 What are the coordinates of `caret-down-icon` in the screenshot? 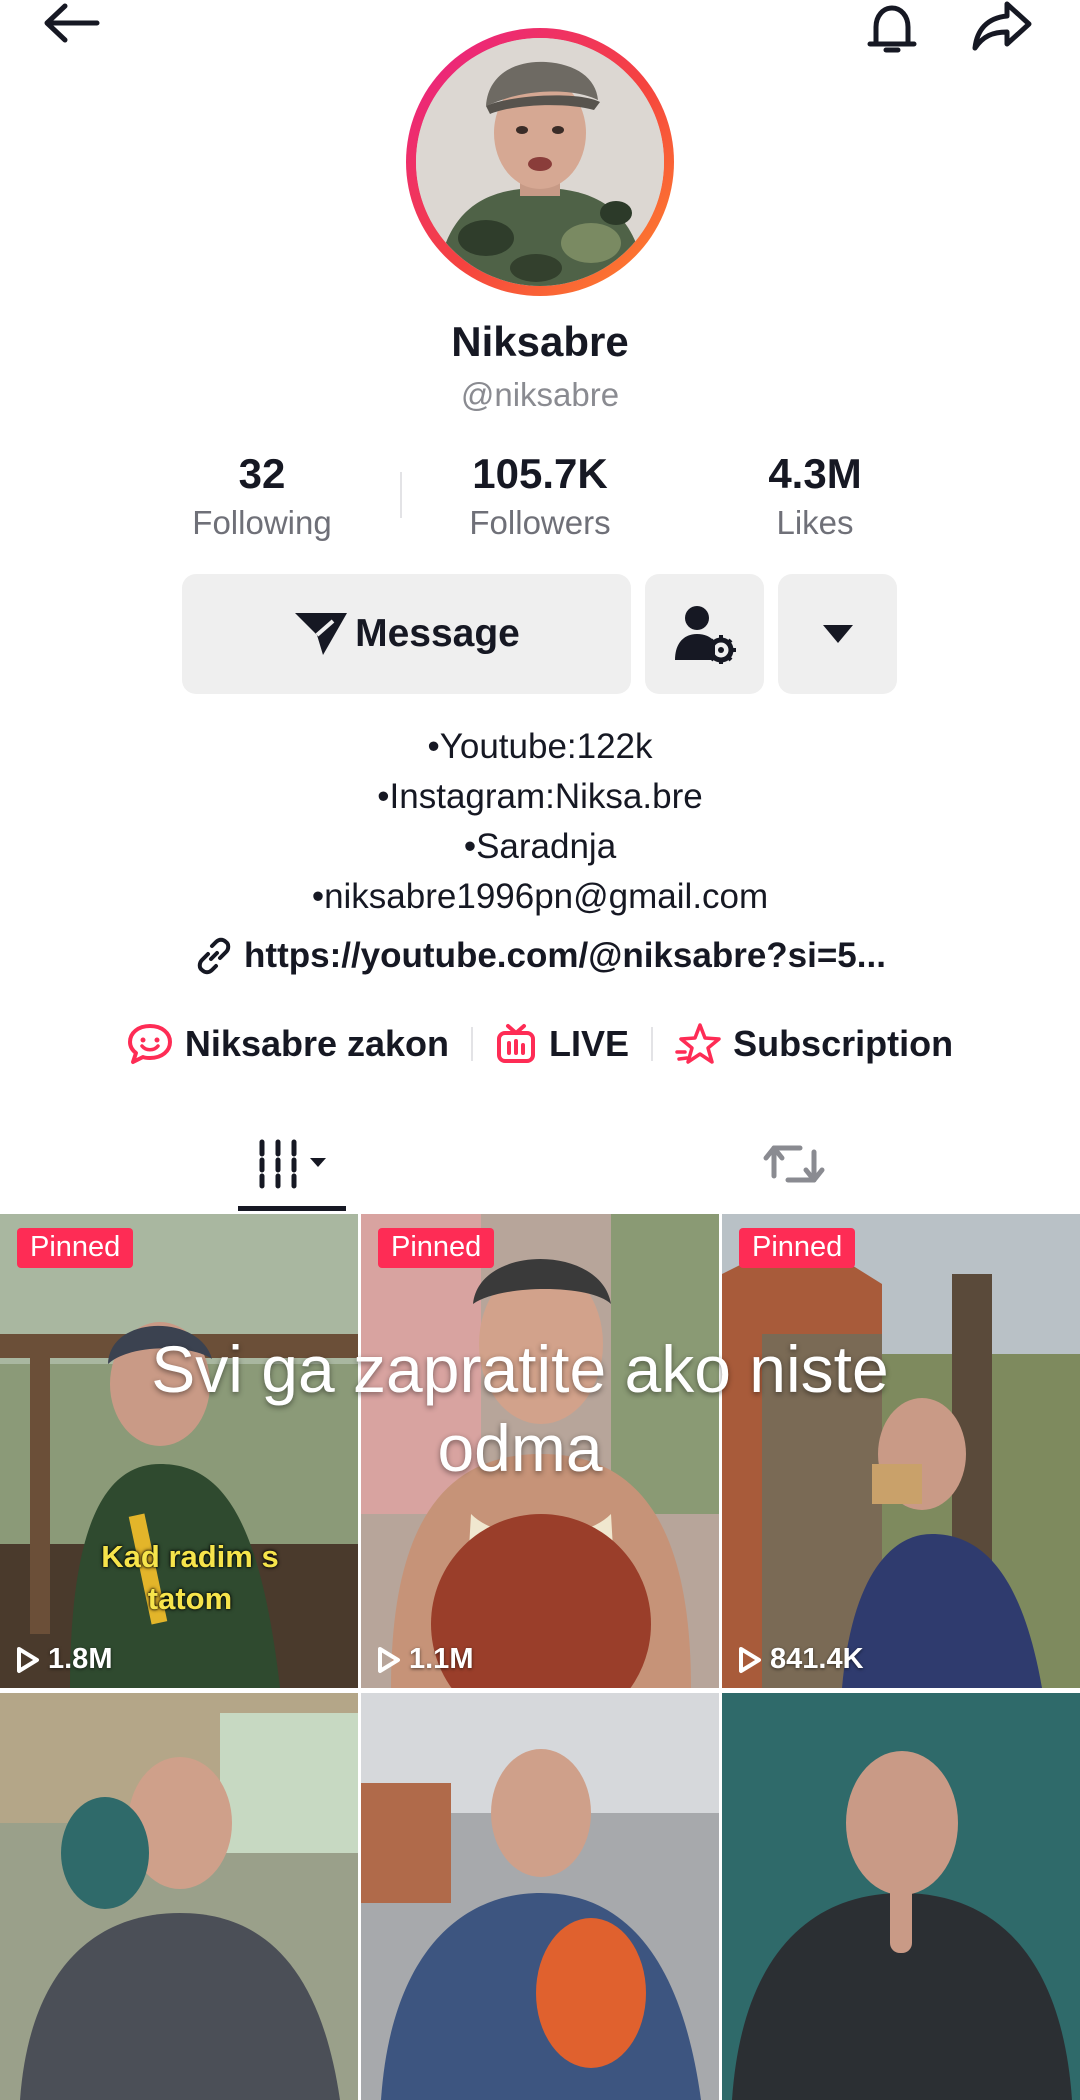 It's located at (837, 634).